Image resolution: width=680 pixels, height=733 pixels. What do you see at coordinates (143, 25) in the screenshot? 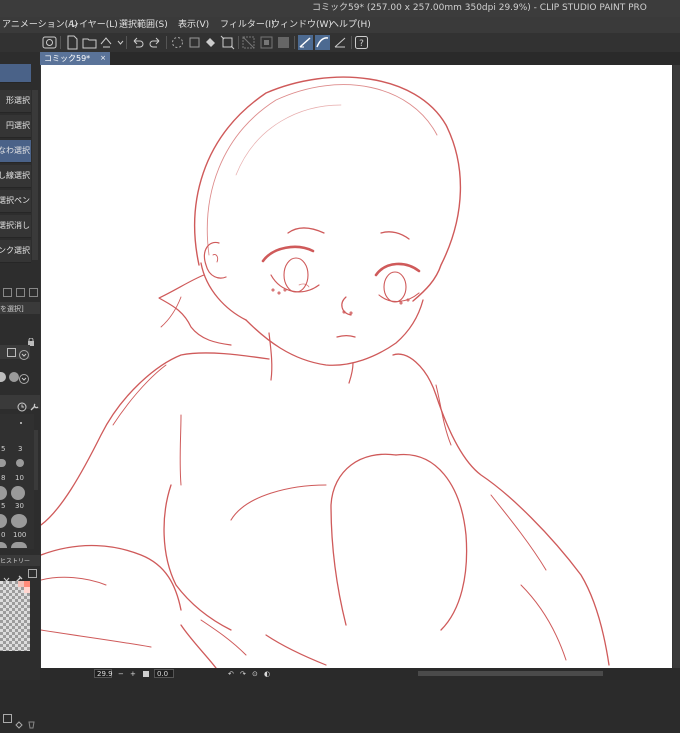
I see `menu-selection: 選択範囲(S)` at bounding box center [143, 25].